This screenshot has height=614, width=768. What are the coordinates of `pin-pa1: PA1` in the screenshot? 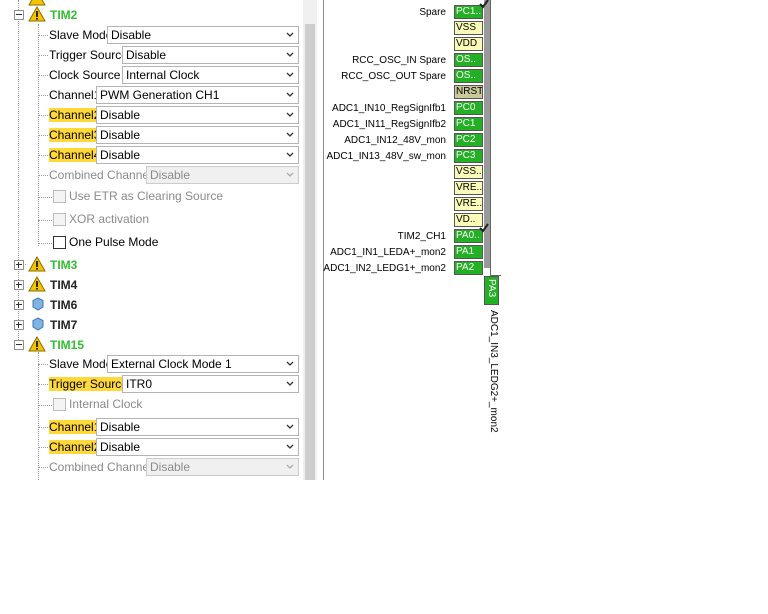 It's located at (468, 252).